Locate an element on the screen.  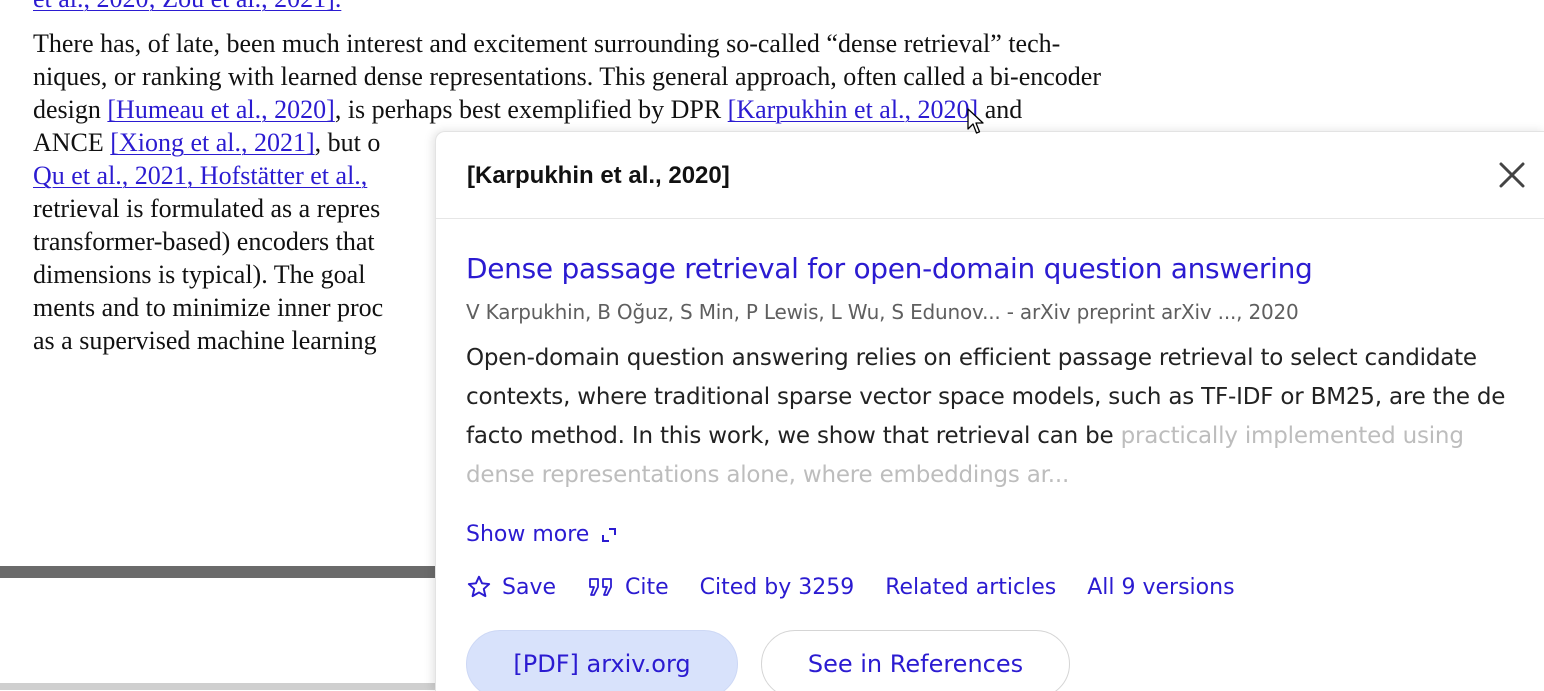
pdf-line-5: Qu et al., 2021, Hofstätter et al., is located at coordinates (200, 176).